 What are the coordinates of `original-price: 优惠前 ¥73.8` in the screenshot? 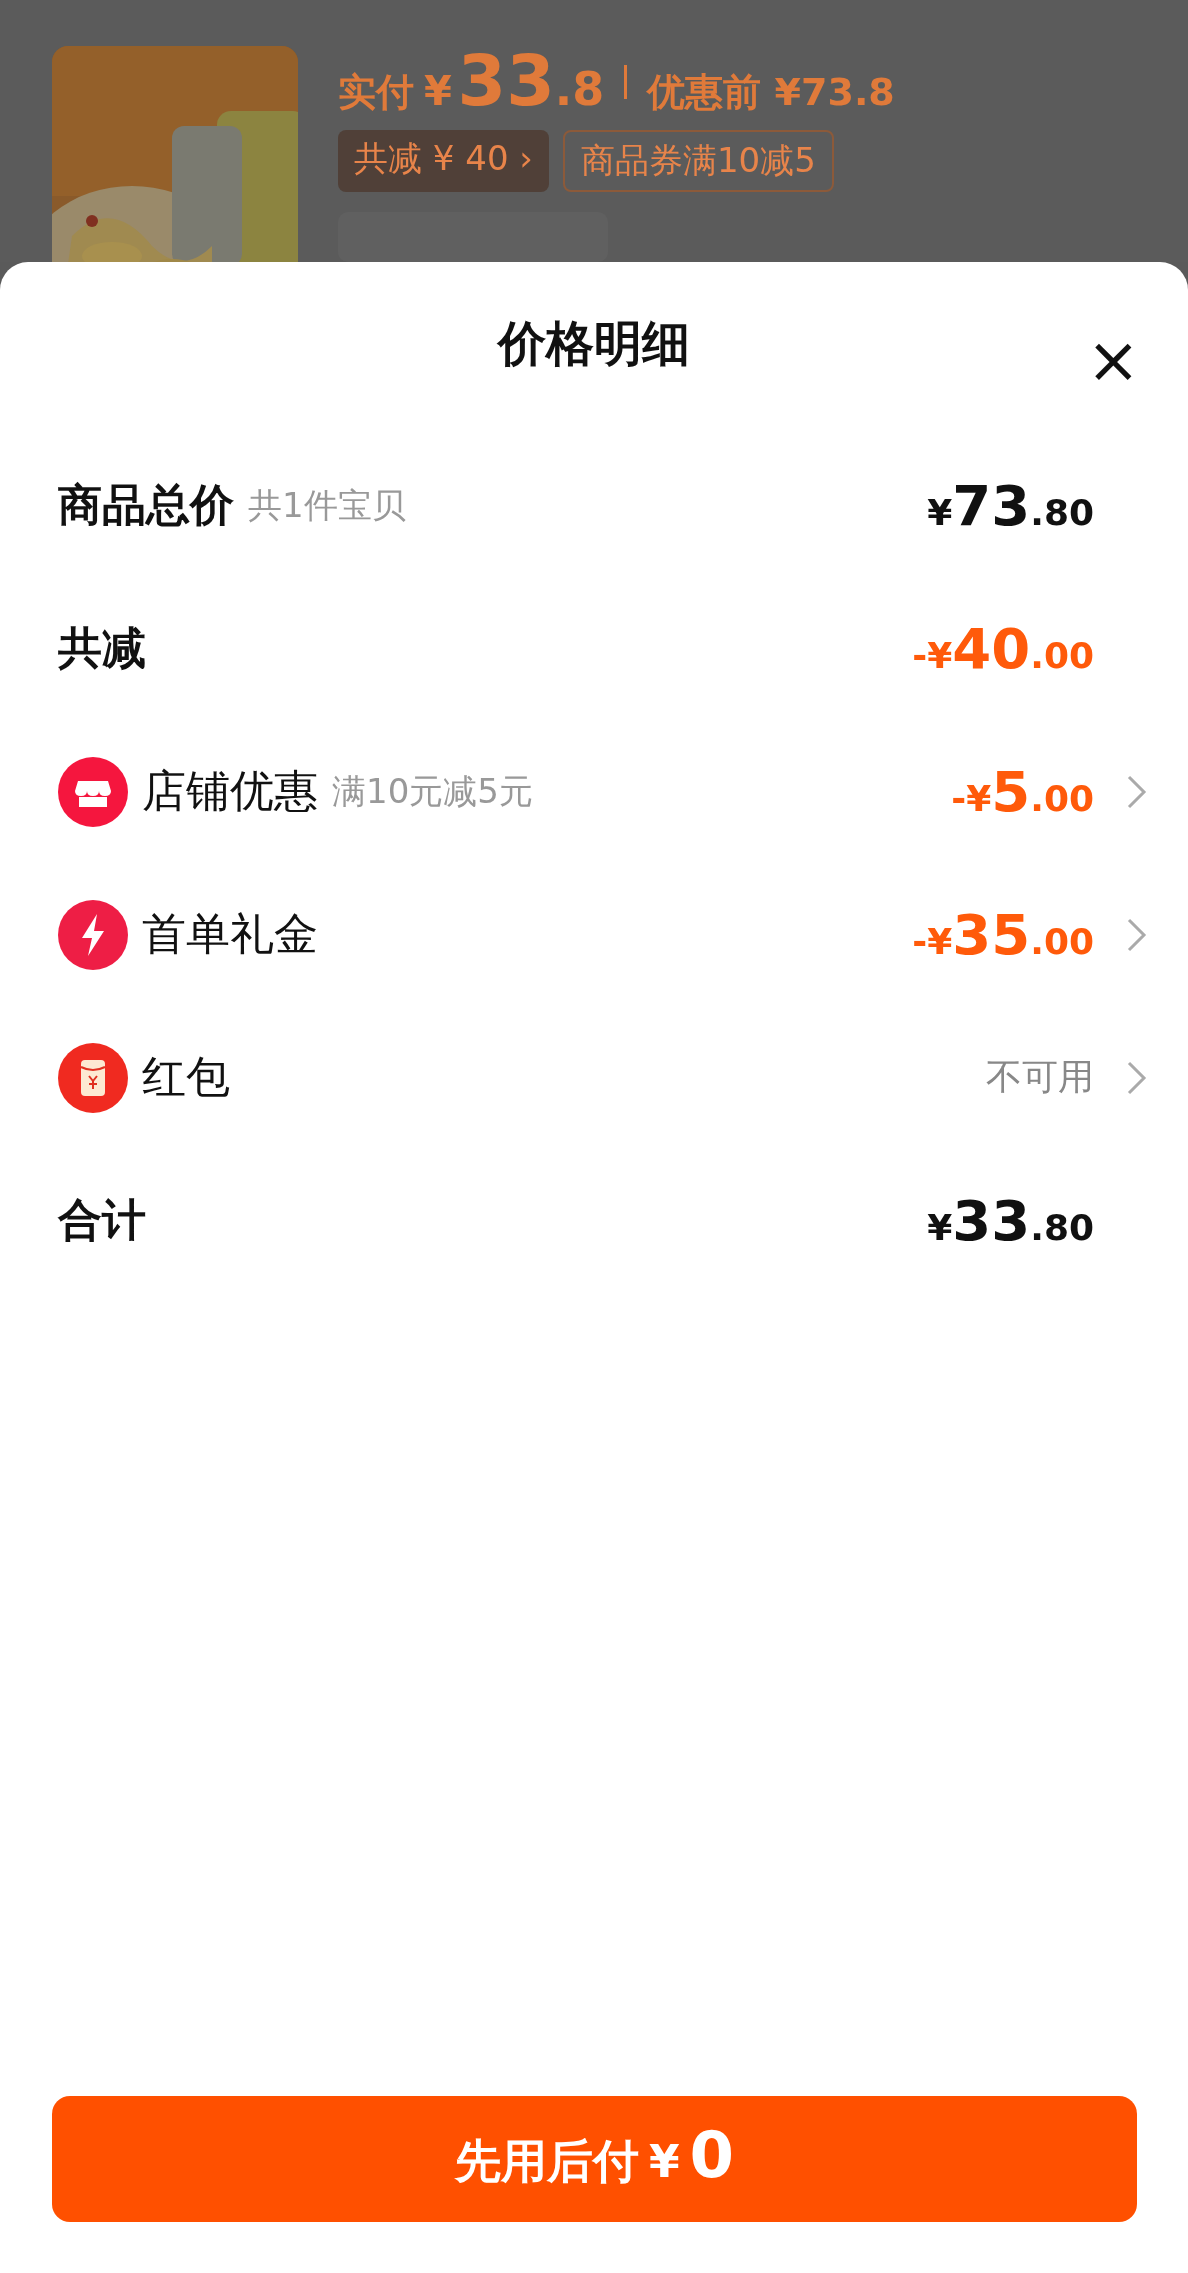 It's located at (771, 92).